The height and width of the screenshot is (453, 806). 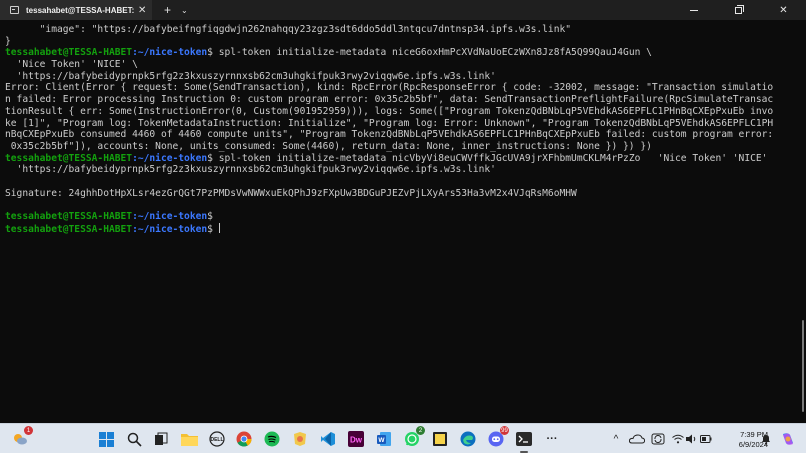 I want to click on tray-chevron-icon: ^, so click(x=616, y=439).